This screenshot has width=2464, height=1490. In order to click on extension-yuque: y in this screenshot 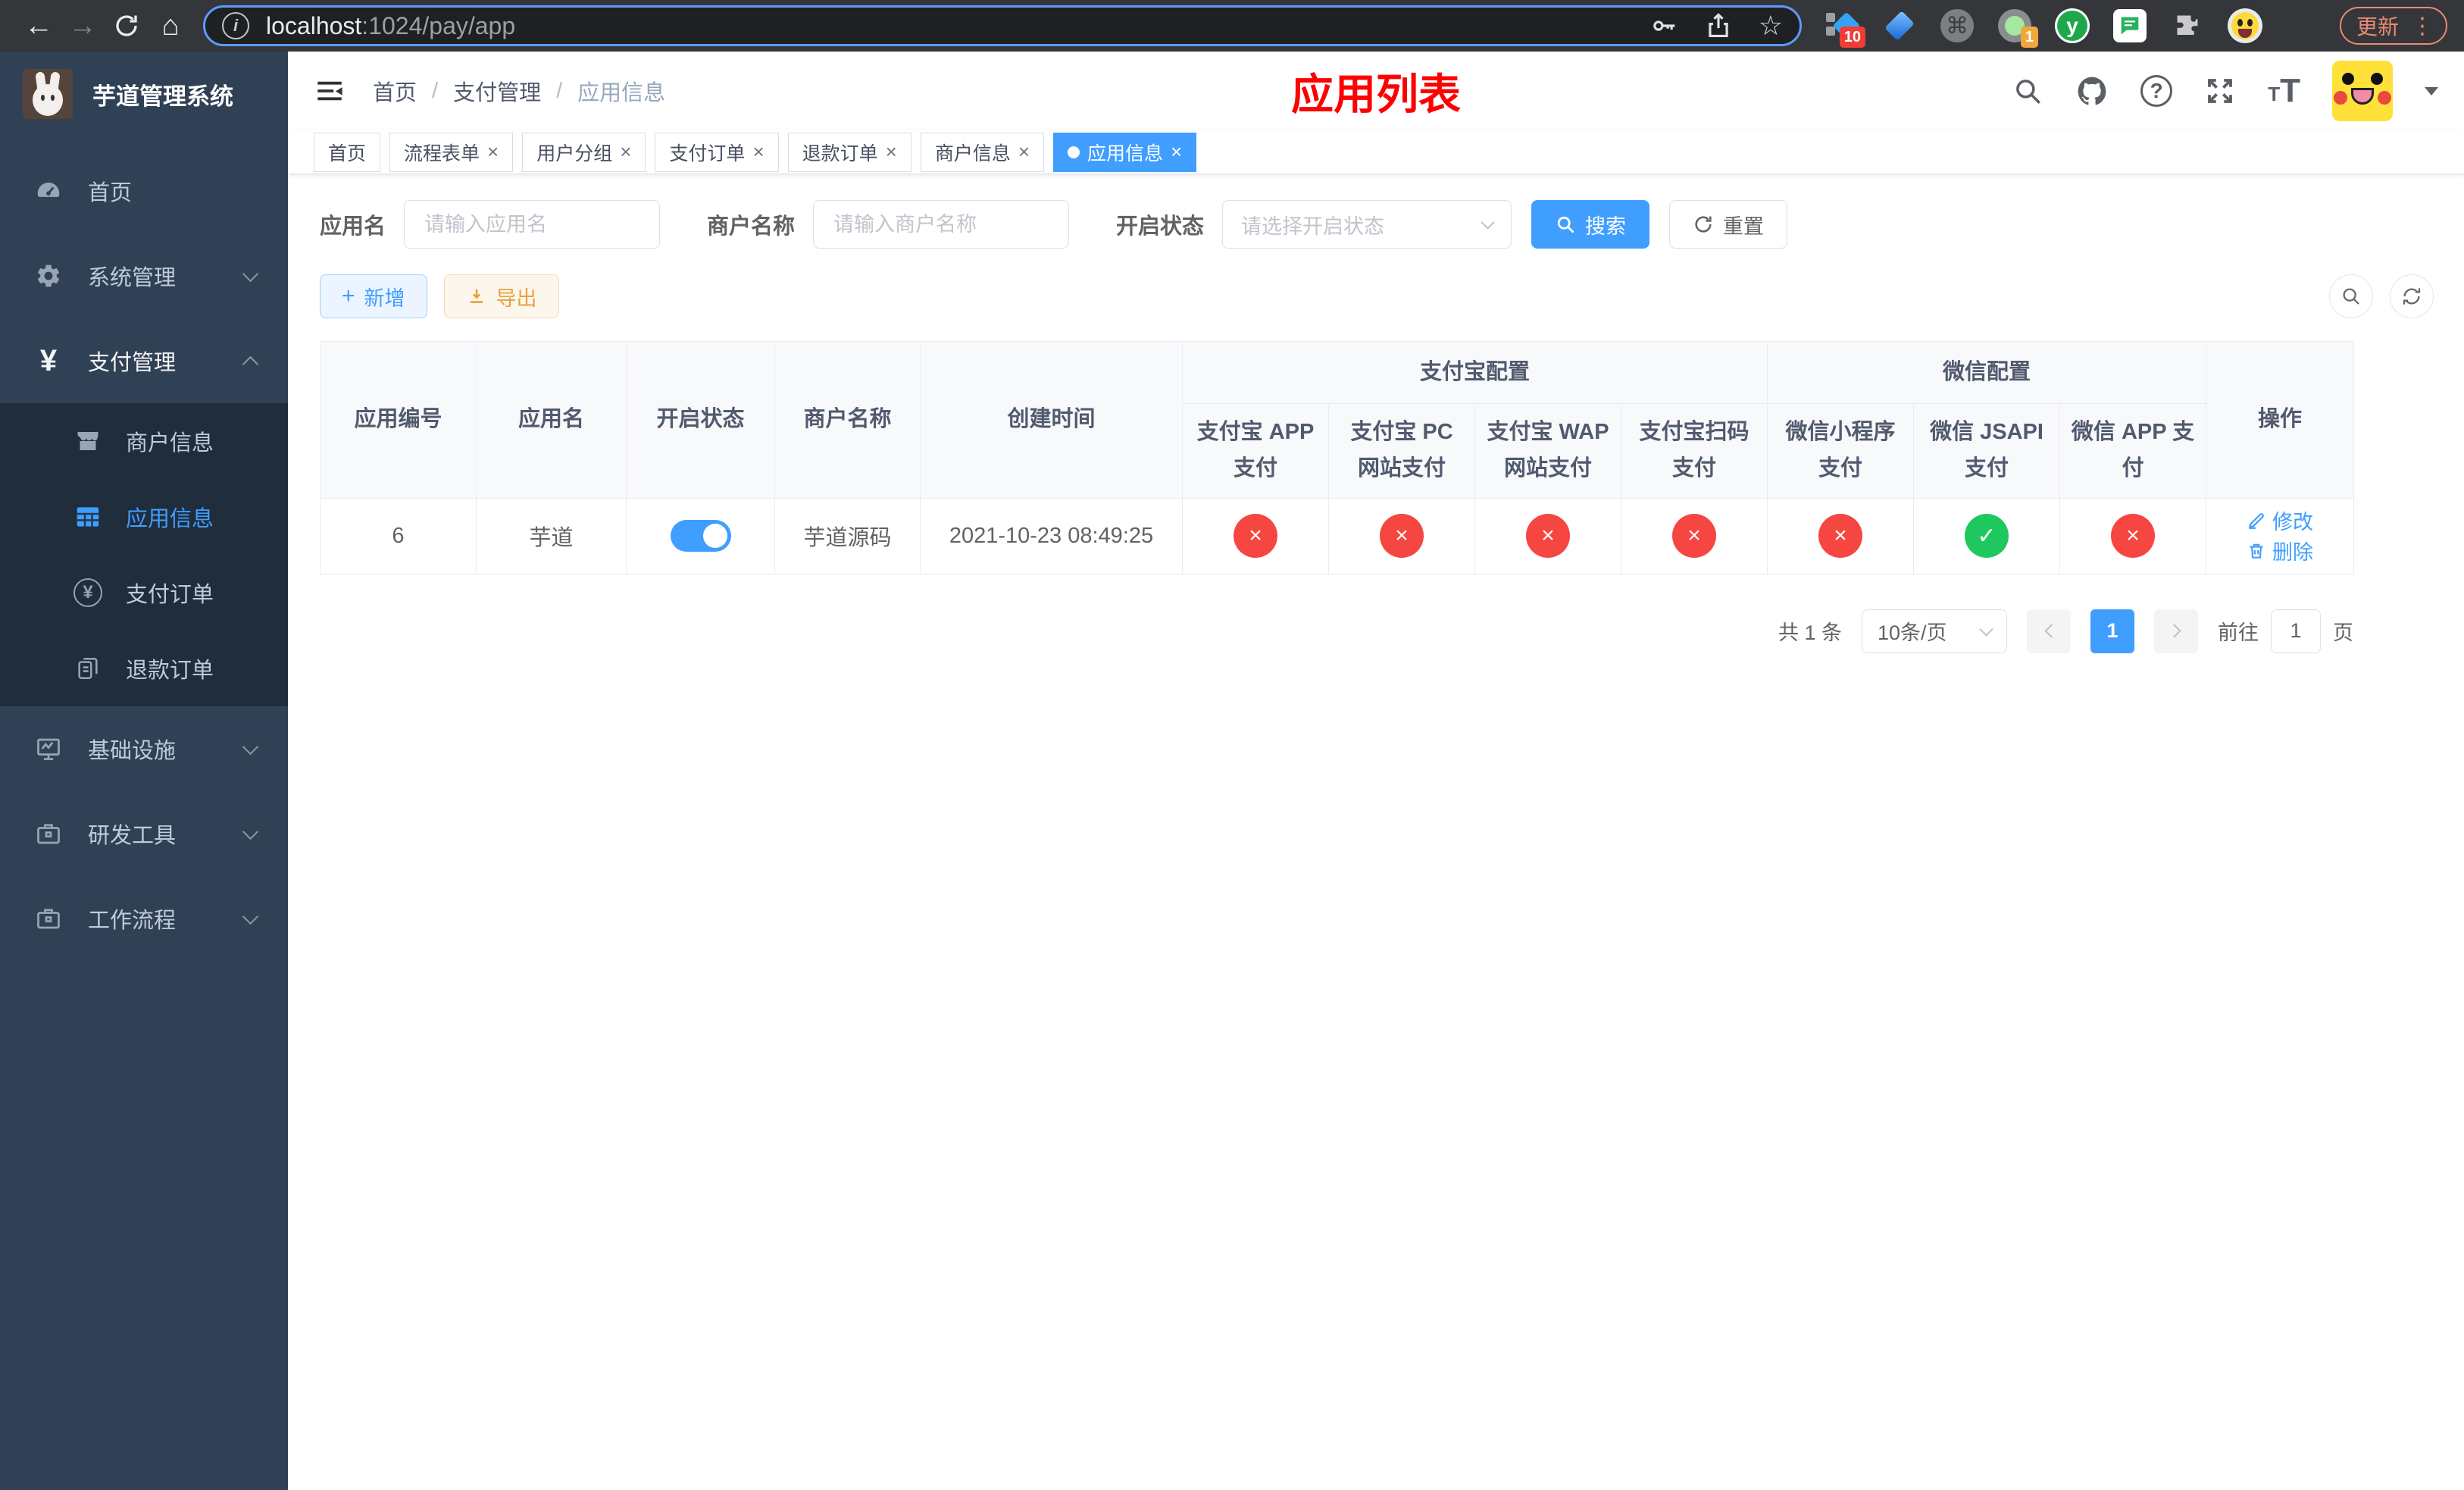, I will do `click(2072, 26)`.